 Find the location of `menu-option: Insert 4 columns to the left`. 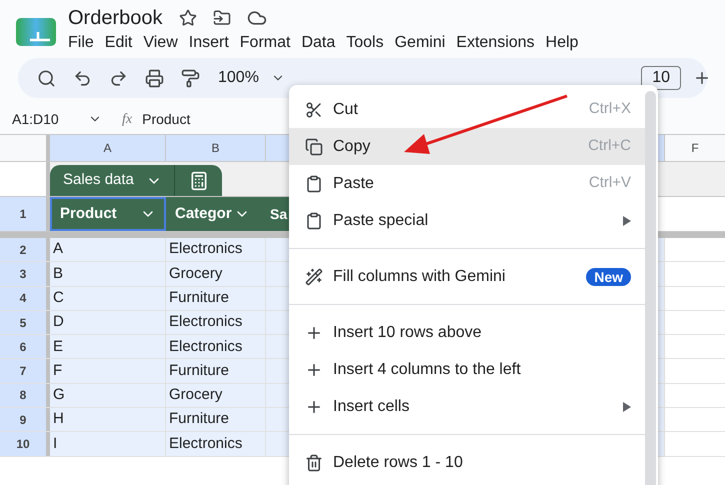

menu-option: Insert 4 columns to the left is located at coordinates (467, 369).